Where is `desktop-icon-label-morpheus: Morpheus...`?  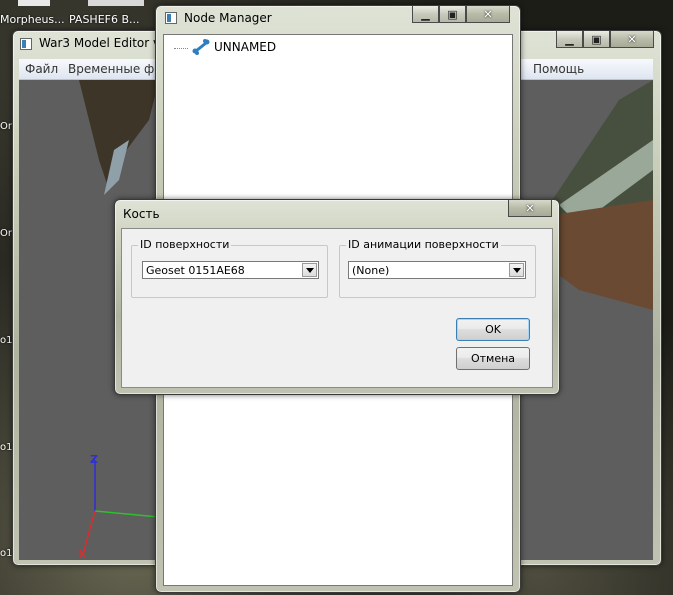 desktop-icon-label-morpheus: Morpheus... is located at coordinates (32, 19).